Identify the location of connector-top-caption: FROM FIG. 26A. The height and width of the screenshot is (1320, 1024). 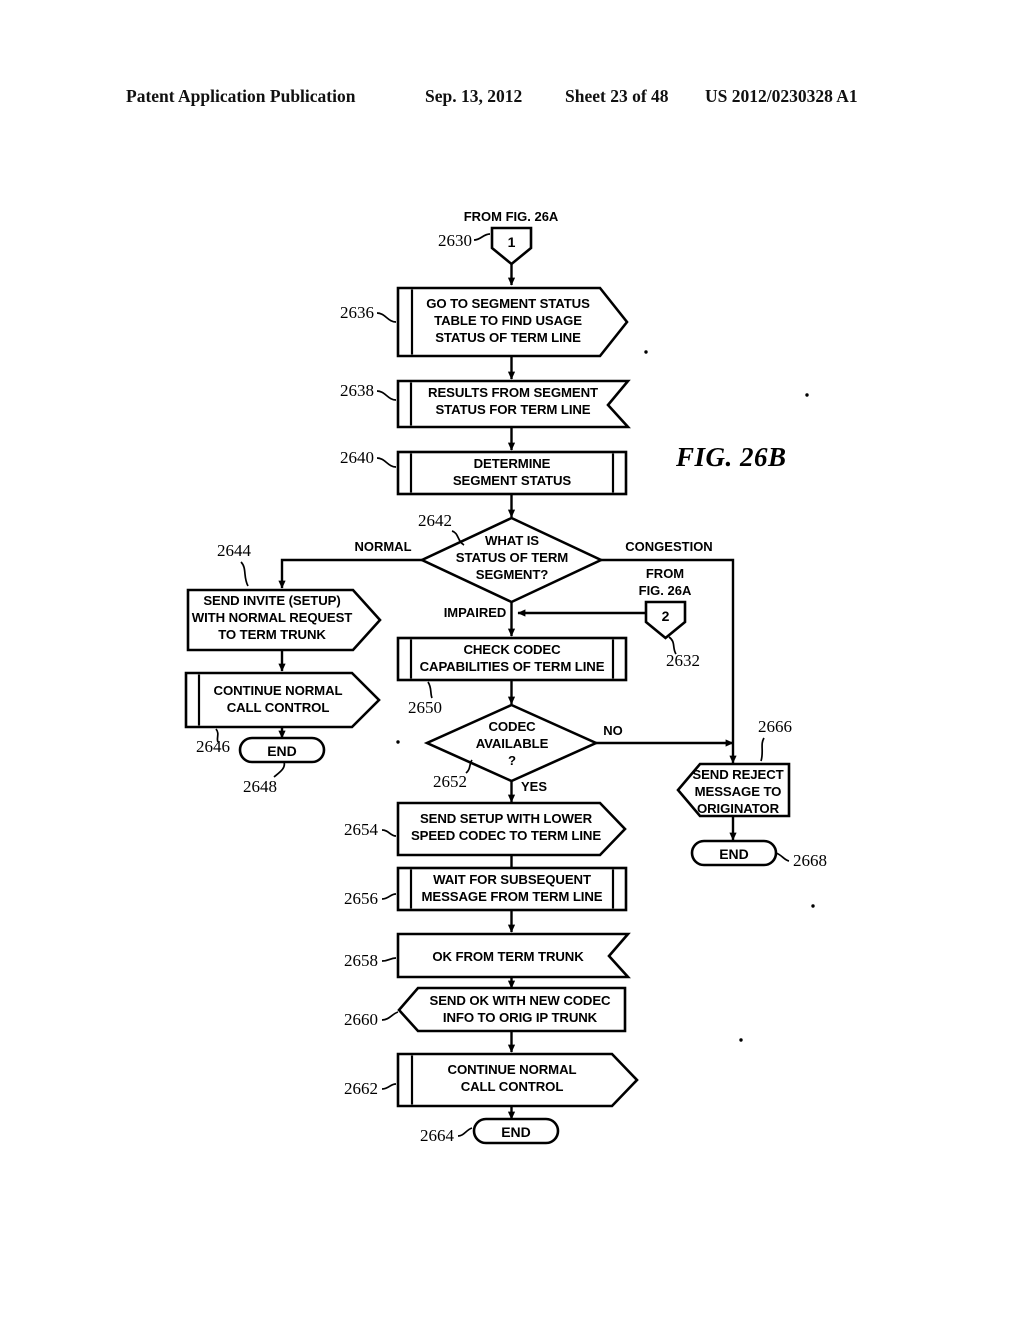
(511, 216).